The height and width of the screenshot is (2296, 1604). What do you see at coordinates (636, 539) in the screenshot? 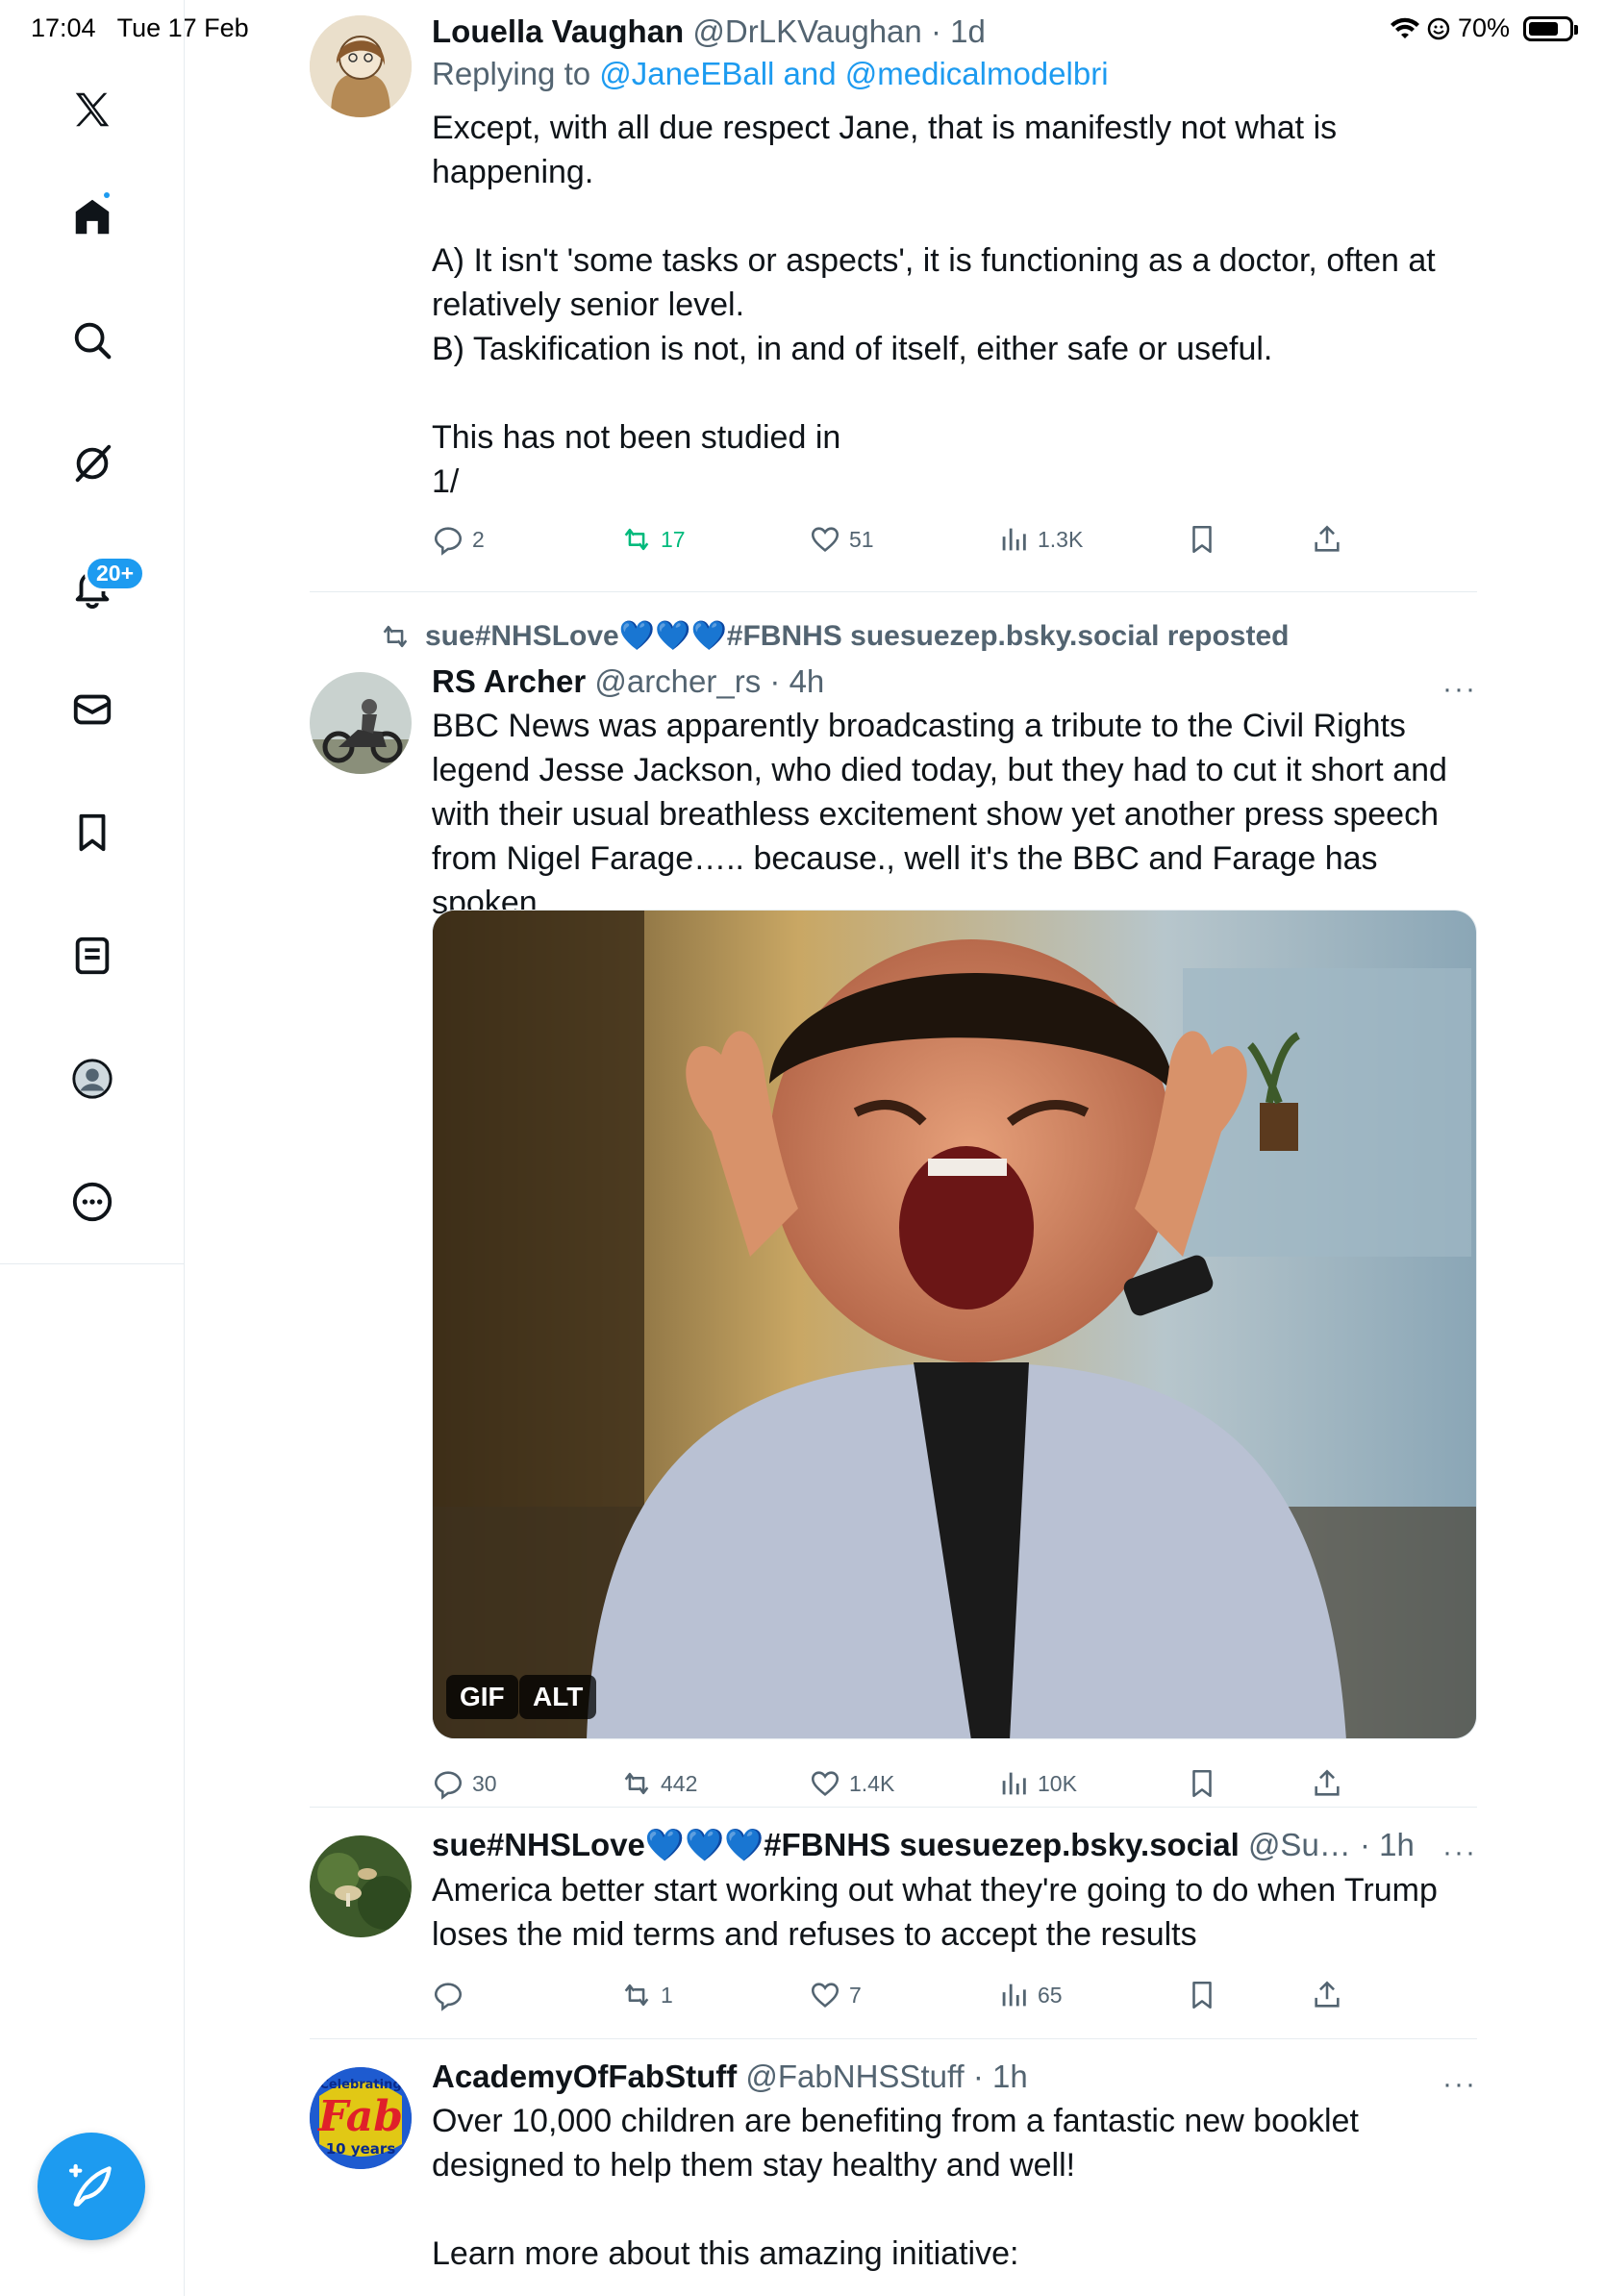
I see `repost-icon` at bounding box center [636, 539].